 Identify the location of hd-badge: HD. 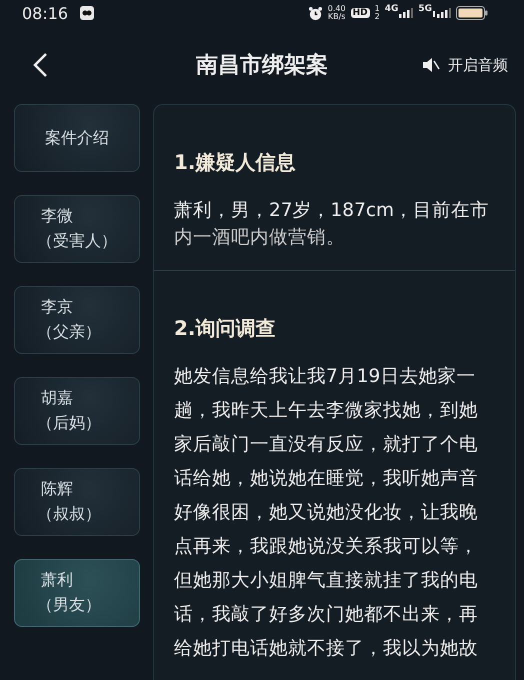
(360, 13).